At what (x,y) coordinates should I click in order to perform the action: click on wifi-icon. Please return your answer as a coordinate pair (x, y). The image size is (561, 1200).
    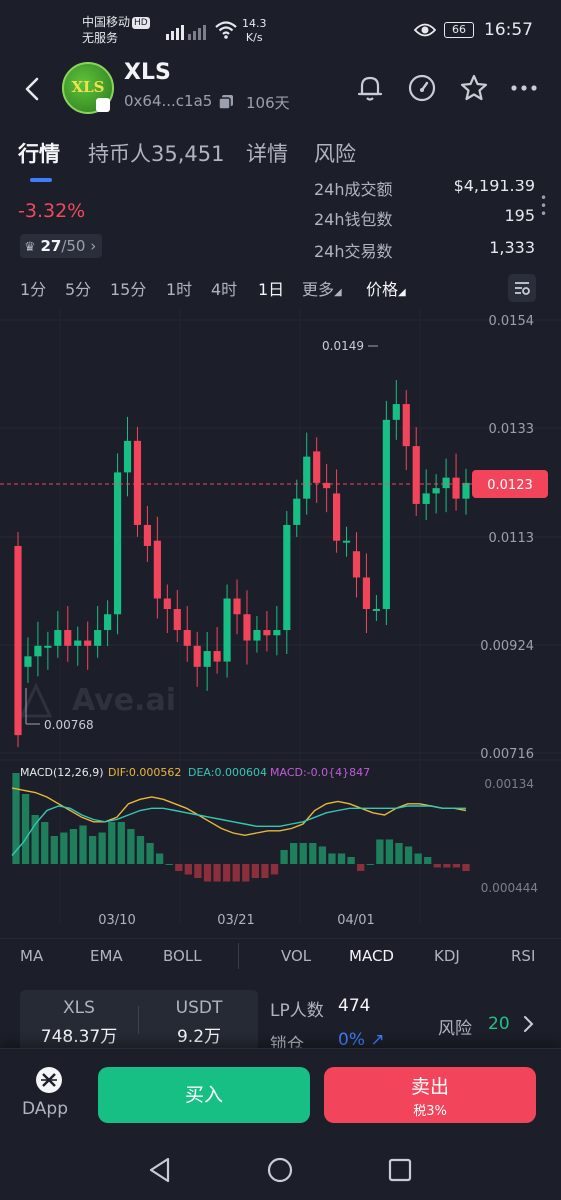
    Looking at the image, I should click on (226, 30).